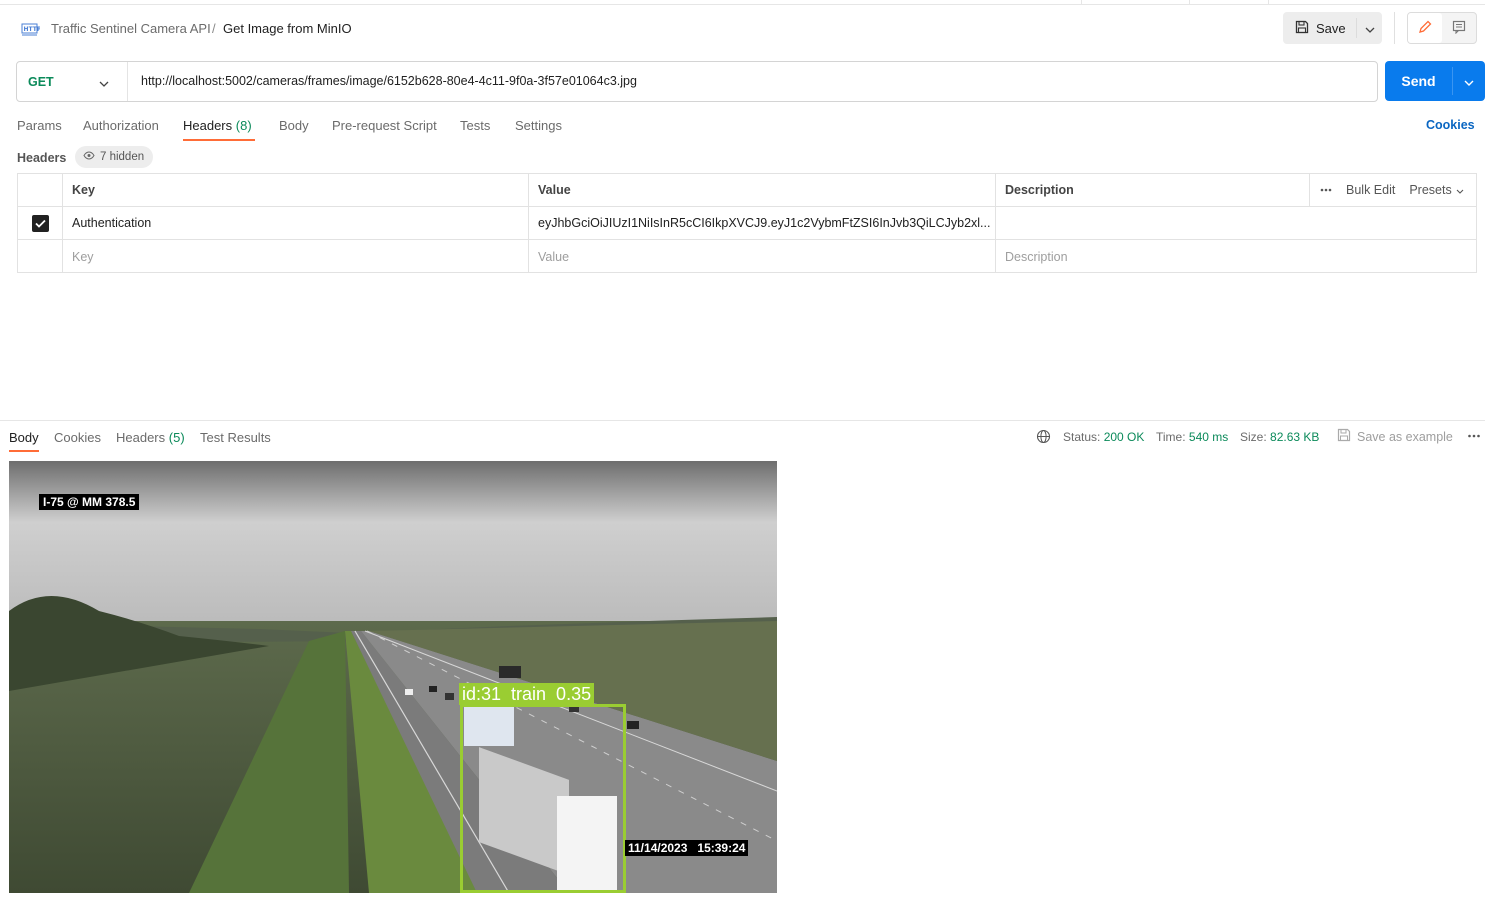  I want to click on comment-icon, so click(1459, 28).